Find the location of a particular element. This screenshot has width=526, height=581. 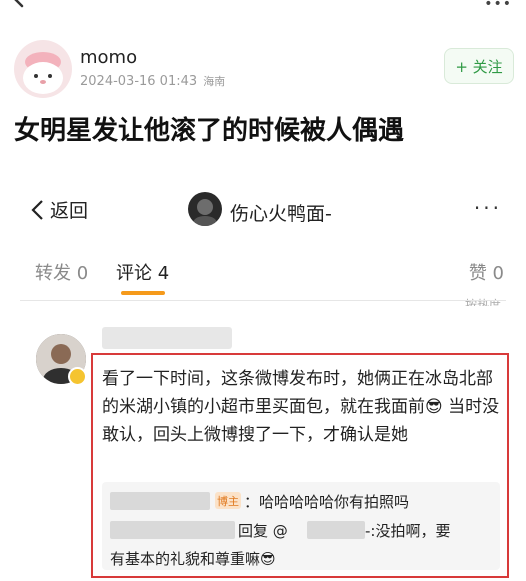

nav-avatar is located at coordinates (205, 209).